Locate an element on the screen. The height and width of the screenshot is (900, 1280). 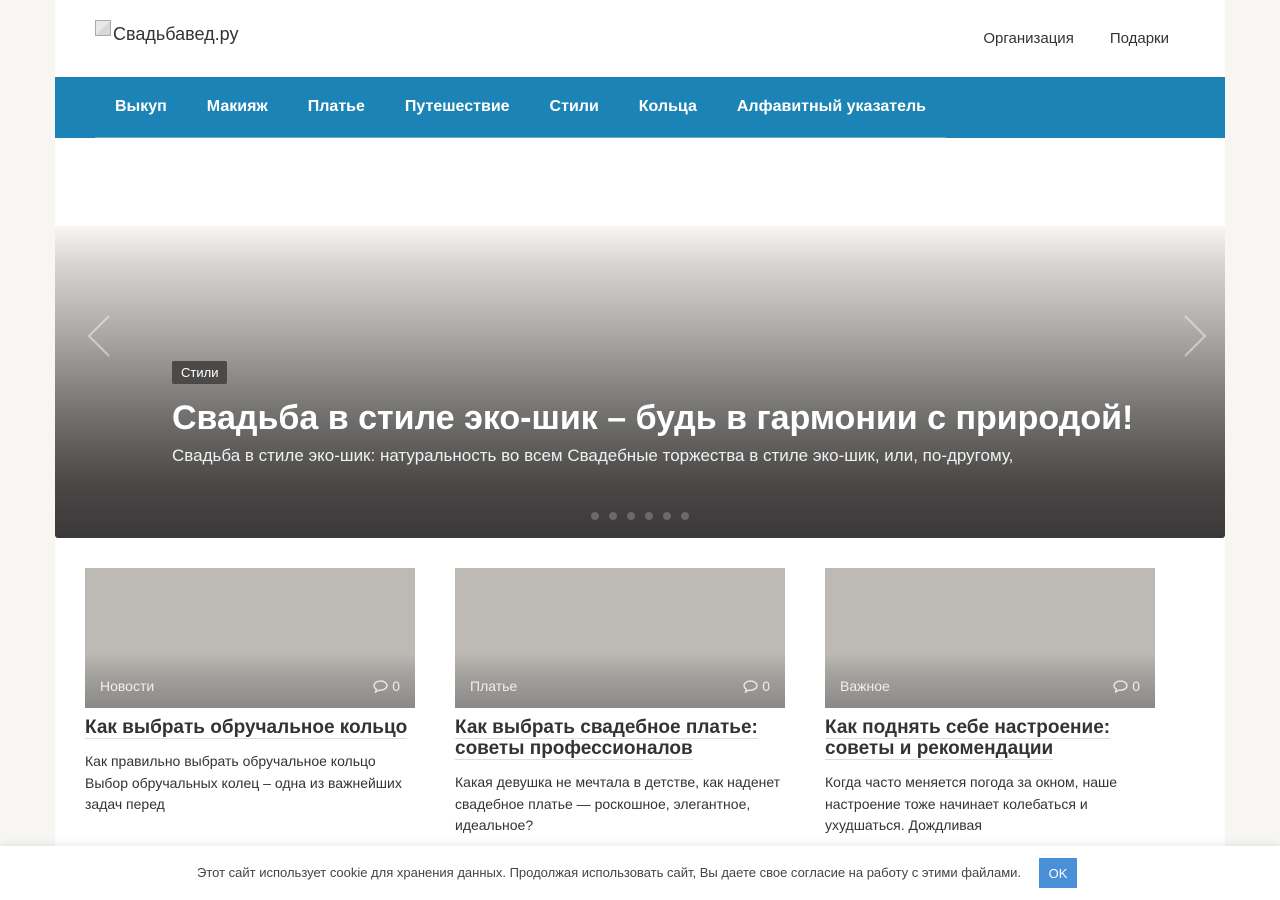
nav-link-styles: Стили is located at coordinates (574, 107).